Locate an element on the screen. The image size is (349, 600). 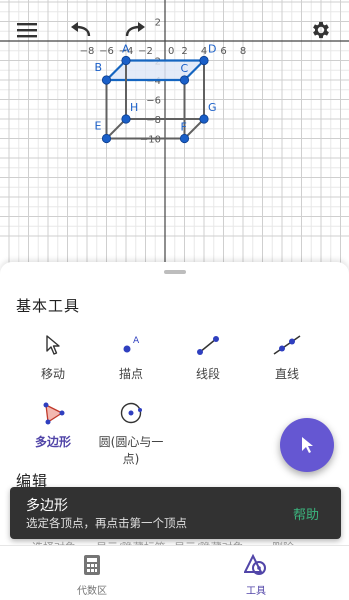
tool-point-label: 描点 is located at coordinates (130, 374).